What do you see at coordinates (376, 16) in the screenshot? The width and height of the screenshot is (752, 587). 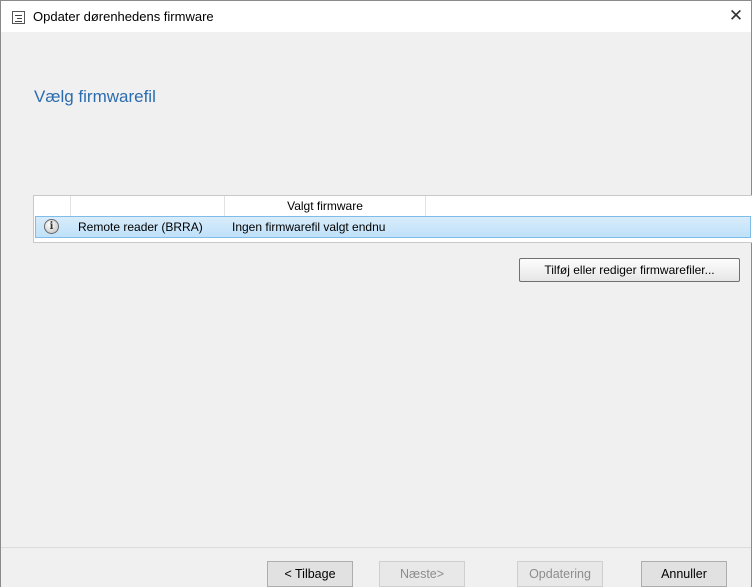 I see `title-bar: Opdater dørenhedens firmware ✕` at bounding box center [376, 16].